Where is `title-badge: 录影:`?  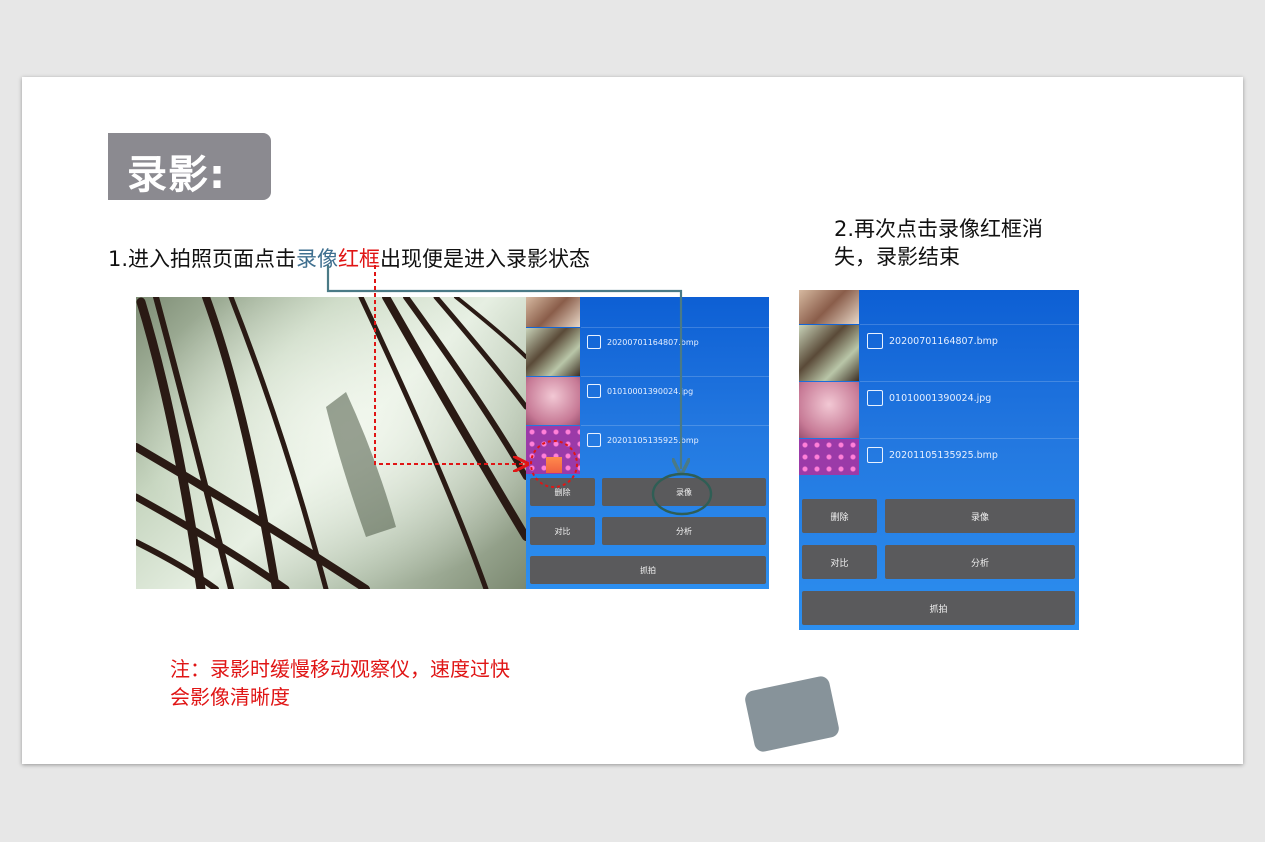
title-badge: 录影: is located at coordinates (189, 166).